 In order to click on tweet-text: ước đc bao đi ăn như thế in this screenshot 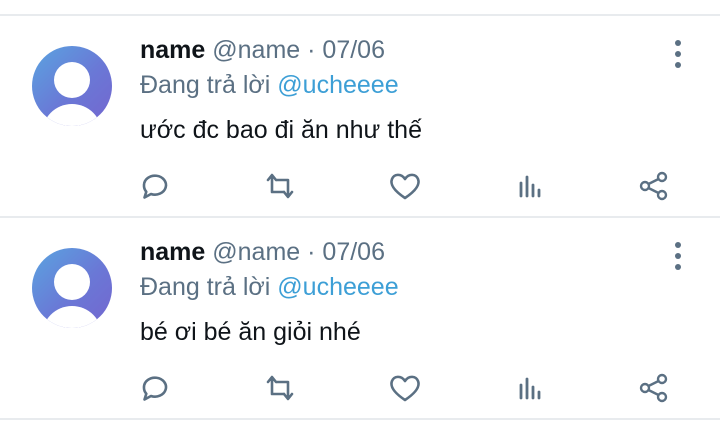, I will do `click(281, 130)`.